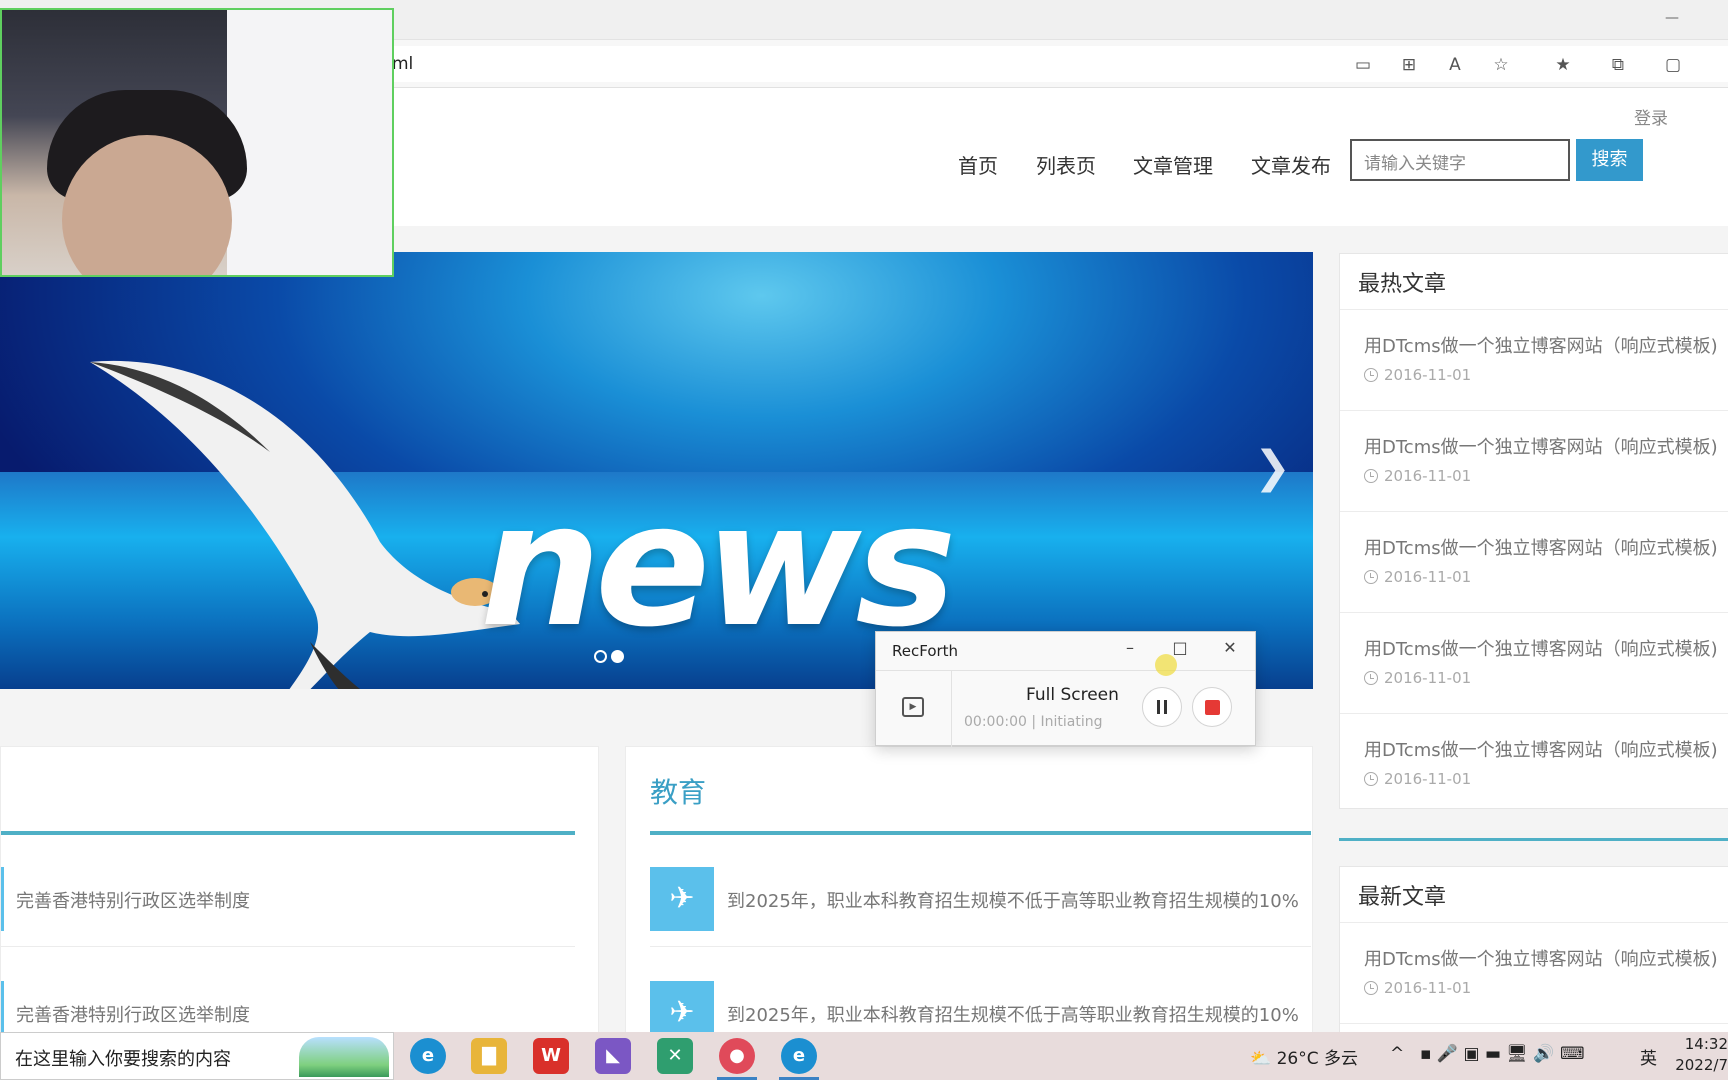 The image size is (1728, 1080). I want to click on item-accent, so click(2, 899).